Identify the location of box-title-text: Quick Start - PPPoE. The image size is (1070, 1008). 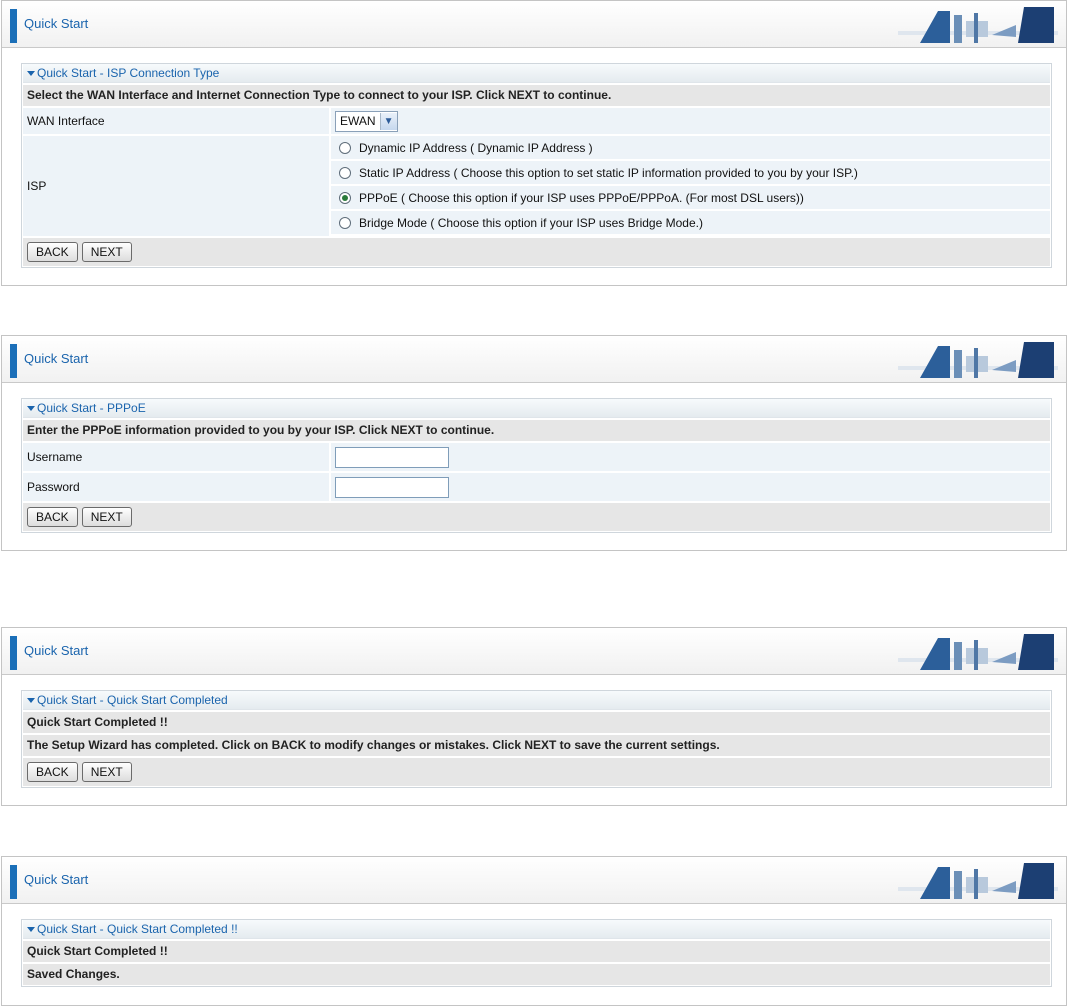
(91, 408).